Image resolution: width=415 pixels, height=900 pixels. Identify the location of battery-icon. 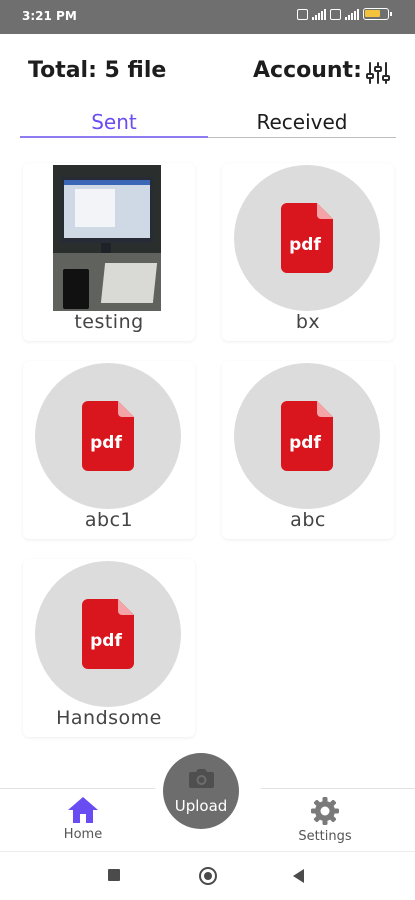
(377, 14).